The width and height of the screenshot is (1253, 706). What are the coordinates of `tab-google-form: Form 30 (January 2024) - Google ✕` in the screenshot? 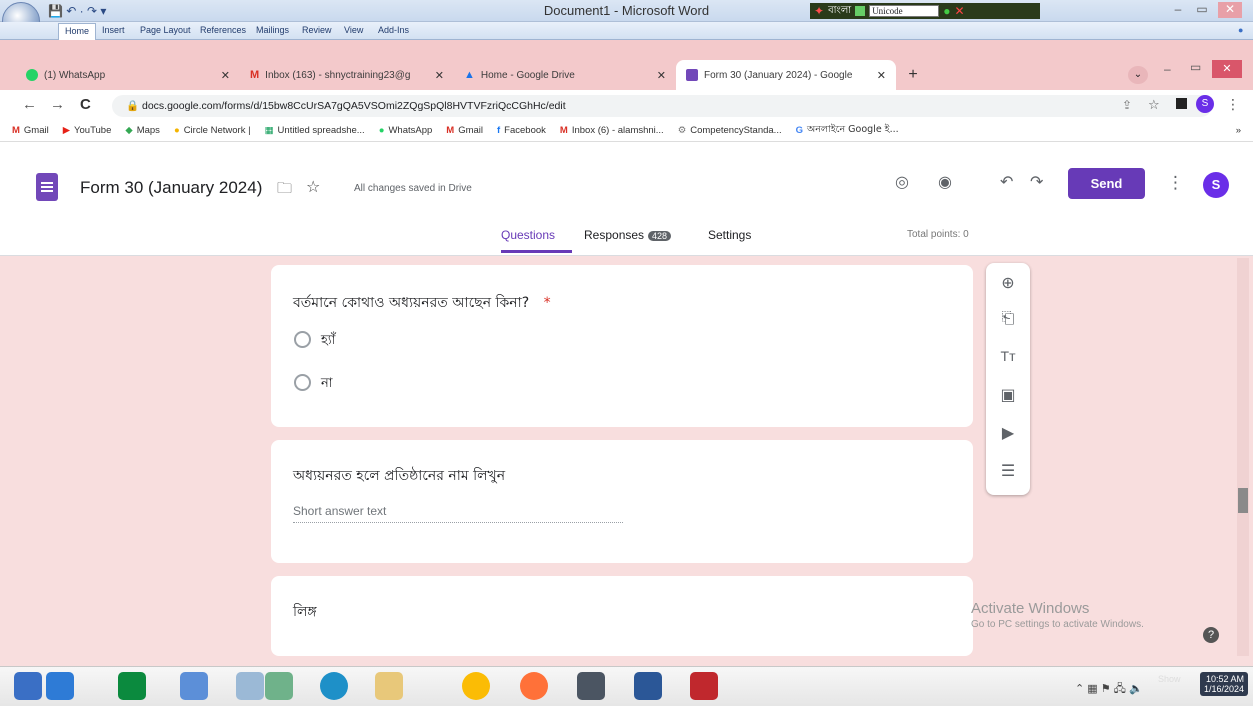 It's located at (786, 75).